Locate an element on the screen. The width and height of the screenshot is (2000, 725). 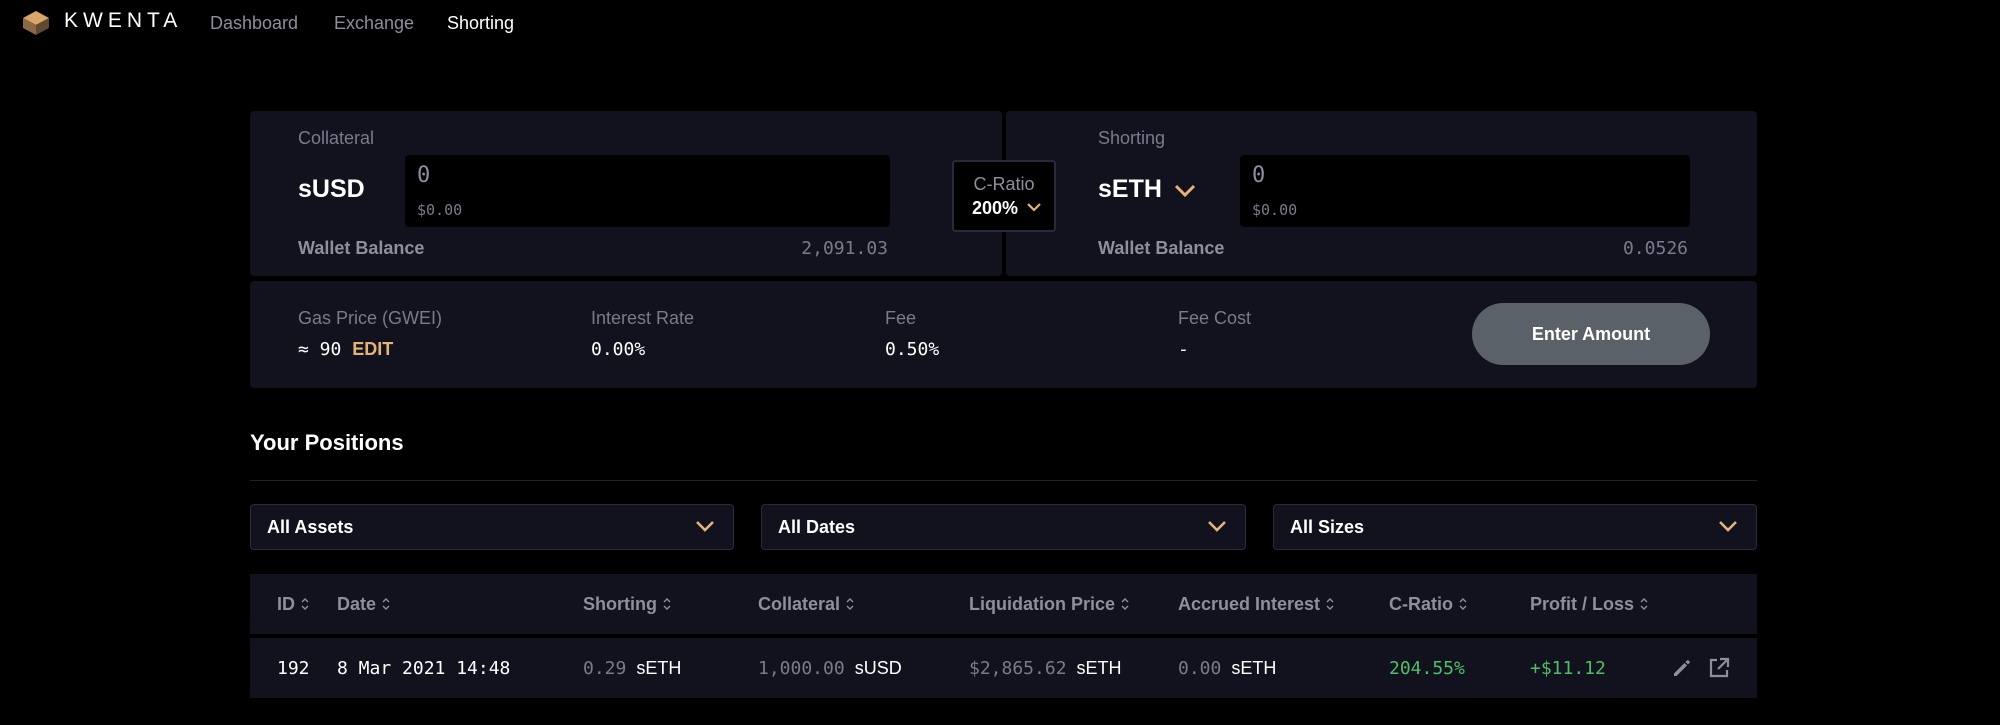
shorting-amount-input: 0 $0.00 is located at coordinates (1465, 191).